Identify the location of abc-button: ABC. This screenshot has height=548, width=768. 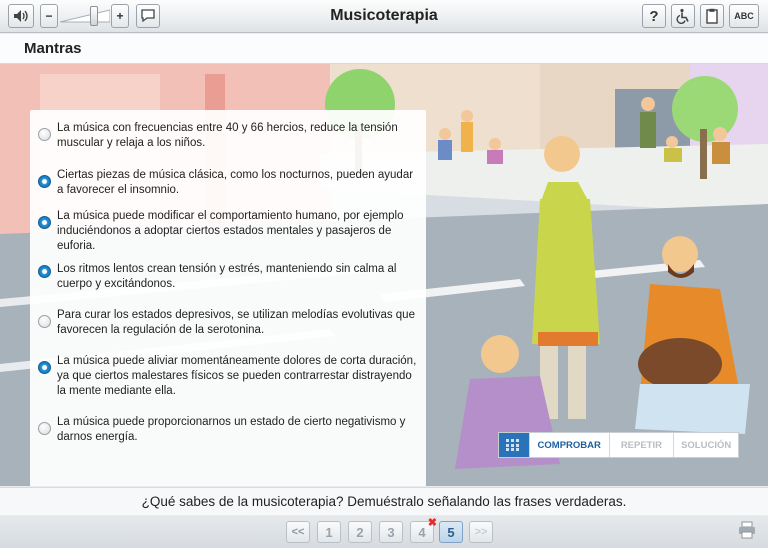
(744, 16).